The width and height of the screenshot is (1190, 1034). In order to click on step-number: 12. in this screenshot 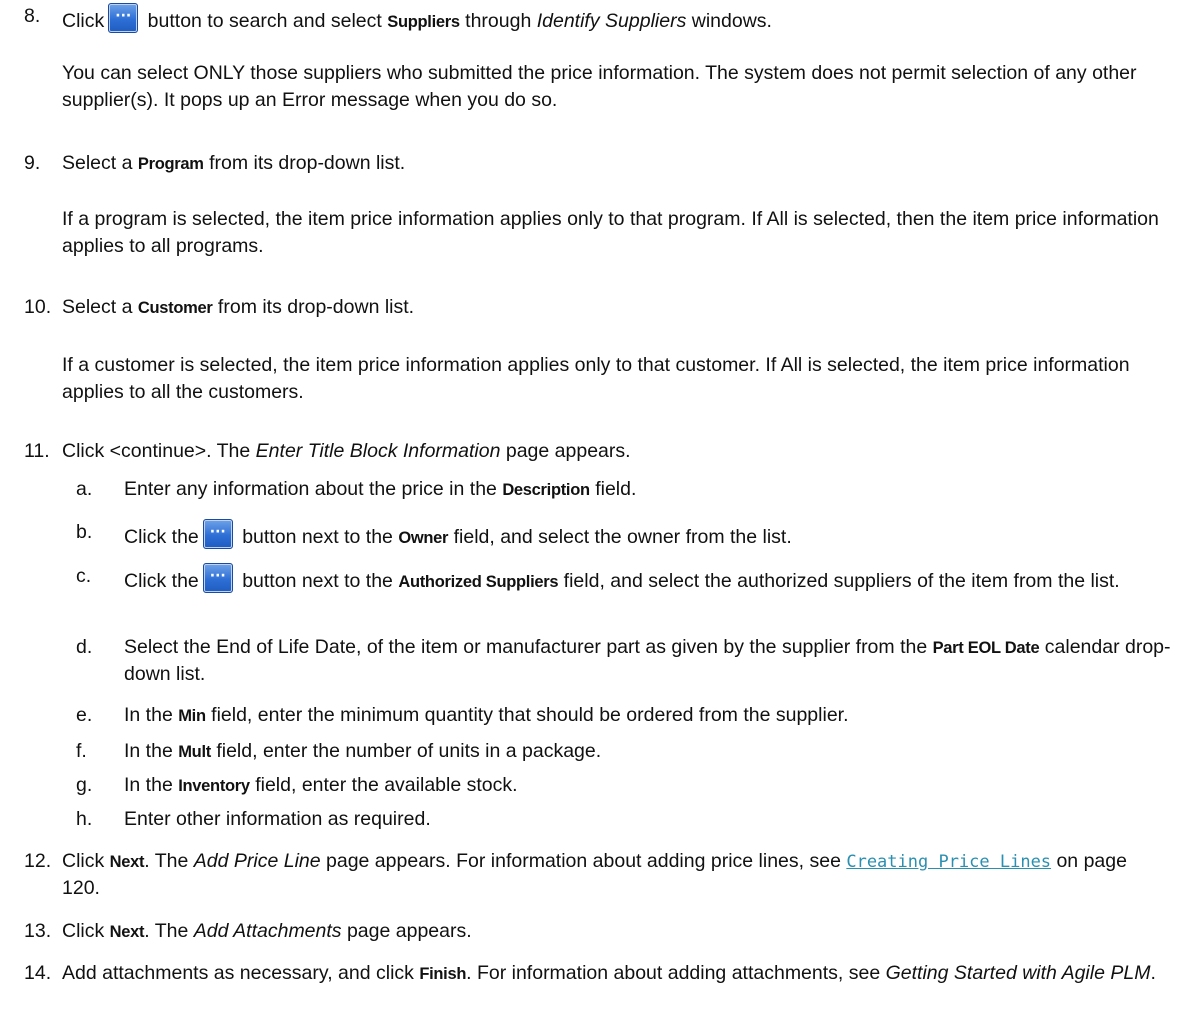, I will do `click(38, 861)`.